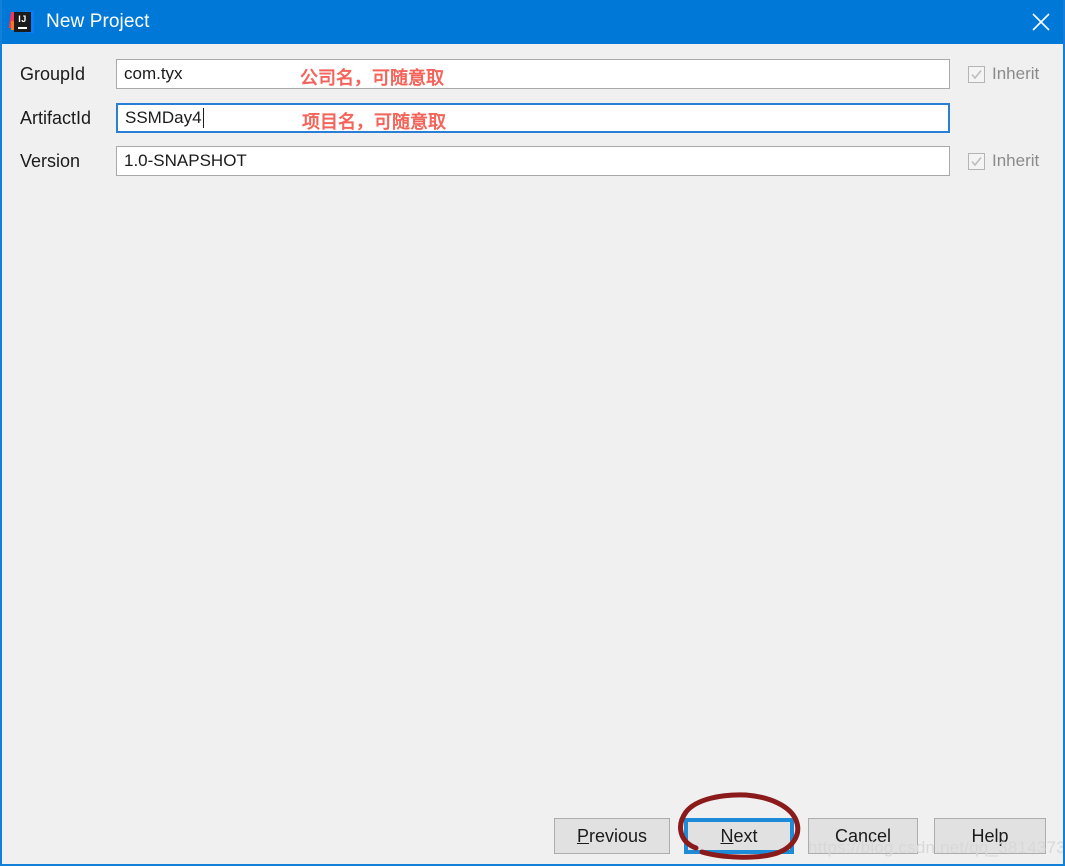 The image size is (1065, 866). Describe the element at coordinates (1016, 160) in the screenshot. I see `version-inherit-label: Inherit` at that location.